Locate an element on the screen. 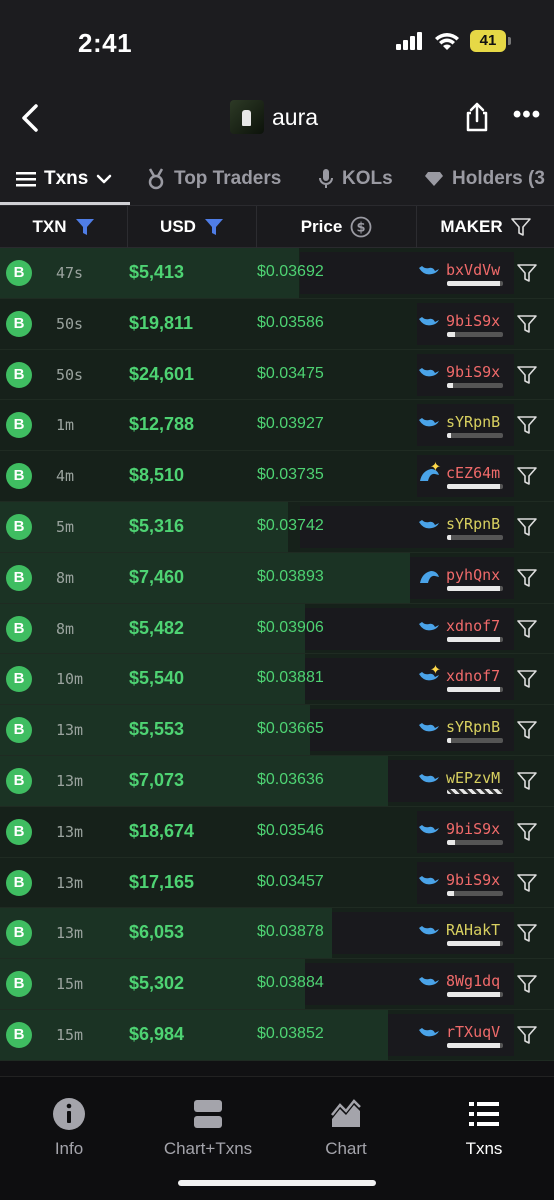 The height and width of the screenshot is (1200, 554). column-header-usd: USD is located at coordinates (192, 227).